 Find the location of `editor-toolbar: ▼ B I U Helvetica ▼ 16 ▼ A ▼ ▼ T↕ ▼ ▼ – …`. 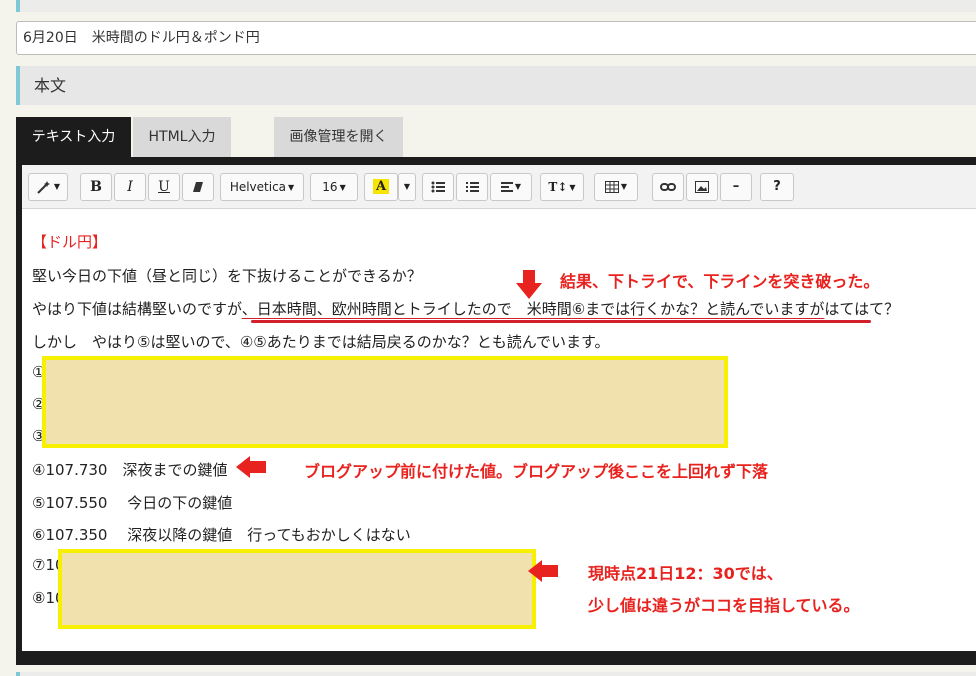

editor-toolbar: ▼ B I U Helvetica ▼ 16 ▼ A ▼ ▼ T↕ ▼ ▼ – … is located at coordinates (499, 187).